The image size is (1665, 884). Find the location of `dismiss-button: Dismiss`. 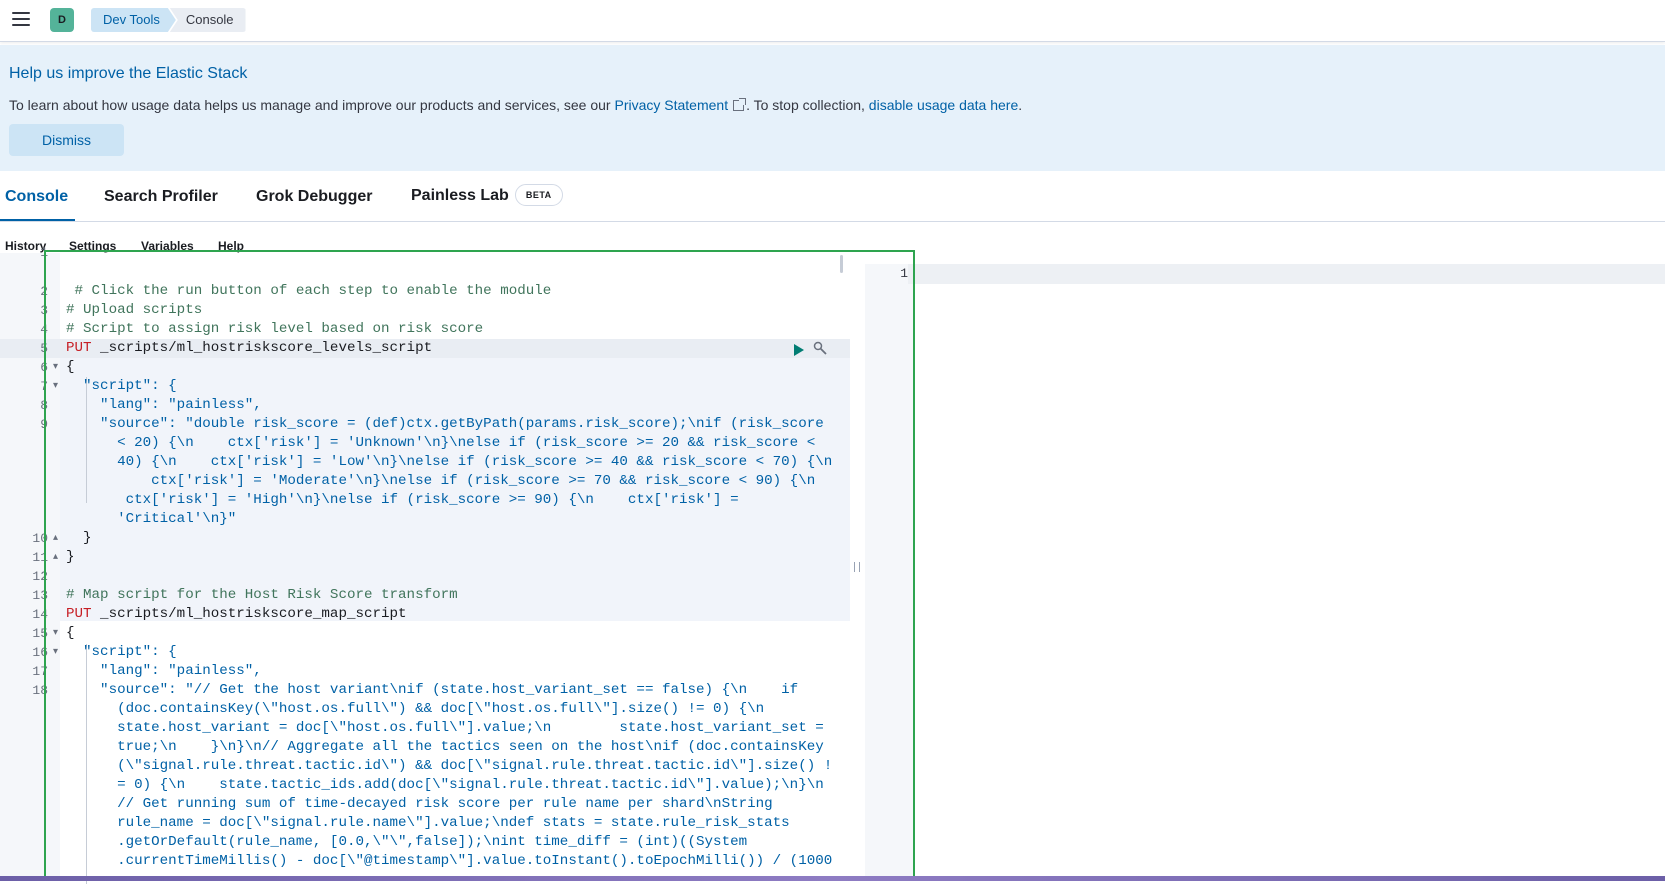

dismiss-button: Dismiss is located at coordinates (66, 140).